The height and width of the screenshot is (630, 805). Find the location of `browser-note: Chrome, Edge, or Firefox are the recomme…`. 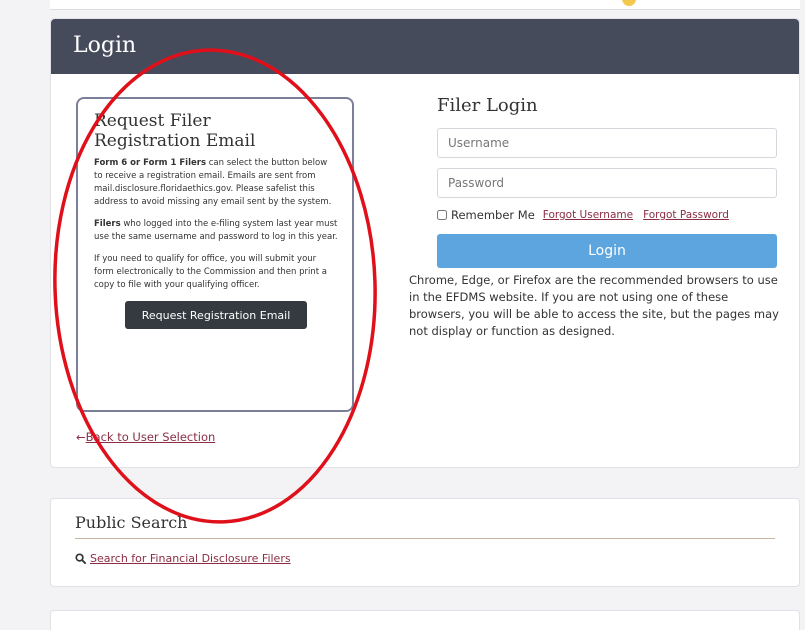

browser-note: Chrome, Edge, or Firefox are the recomme… is located at coordinates (594, 305).